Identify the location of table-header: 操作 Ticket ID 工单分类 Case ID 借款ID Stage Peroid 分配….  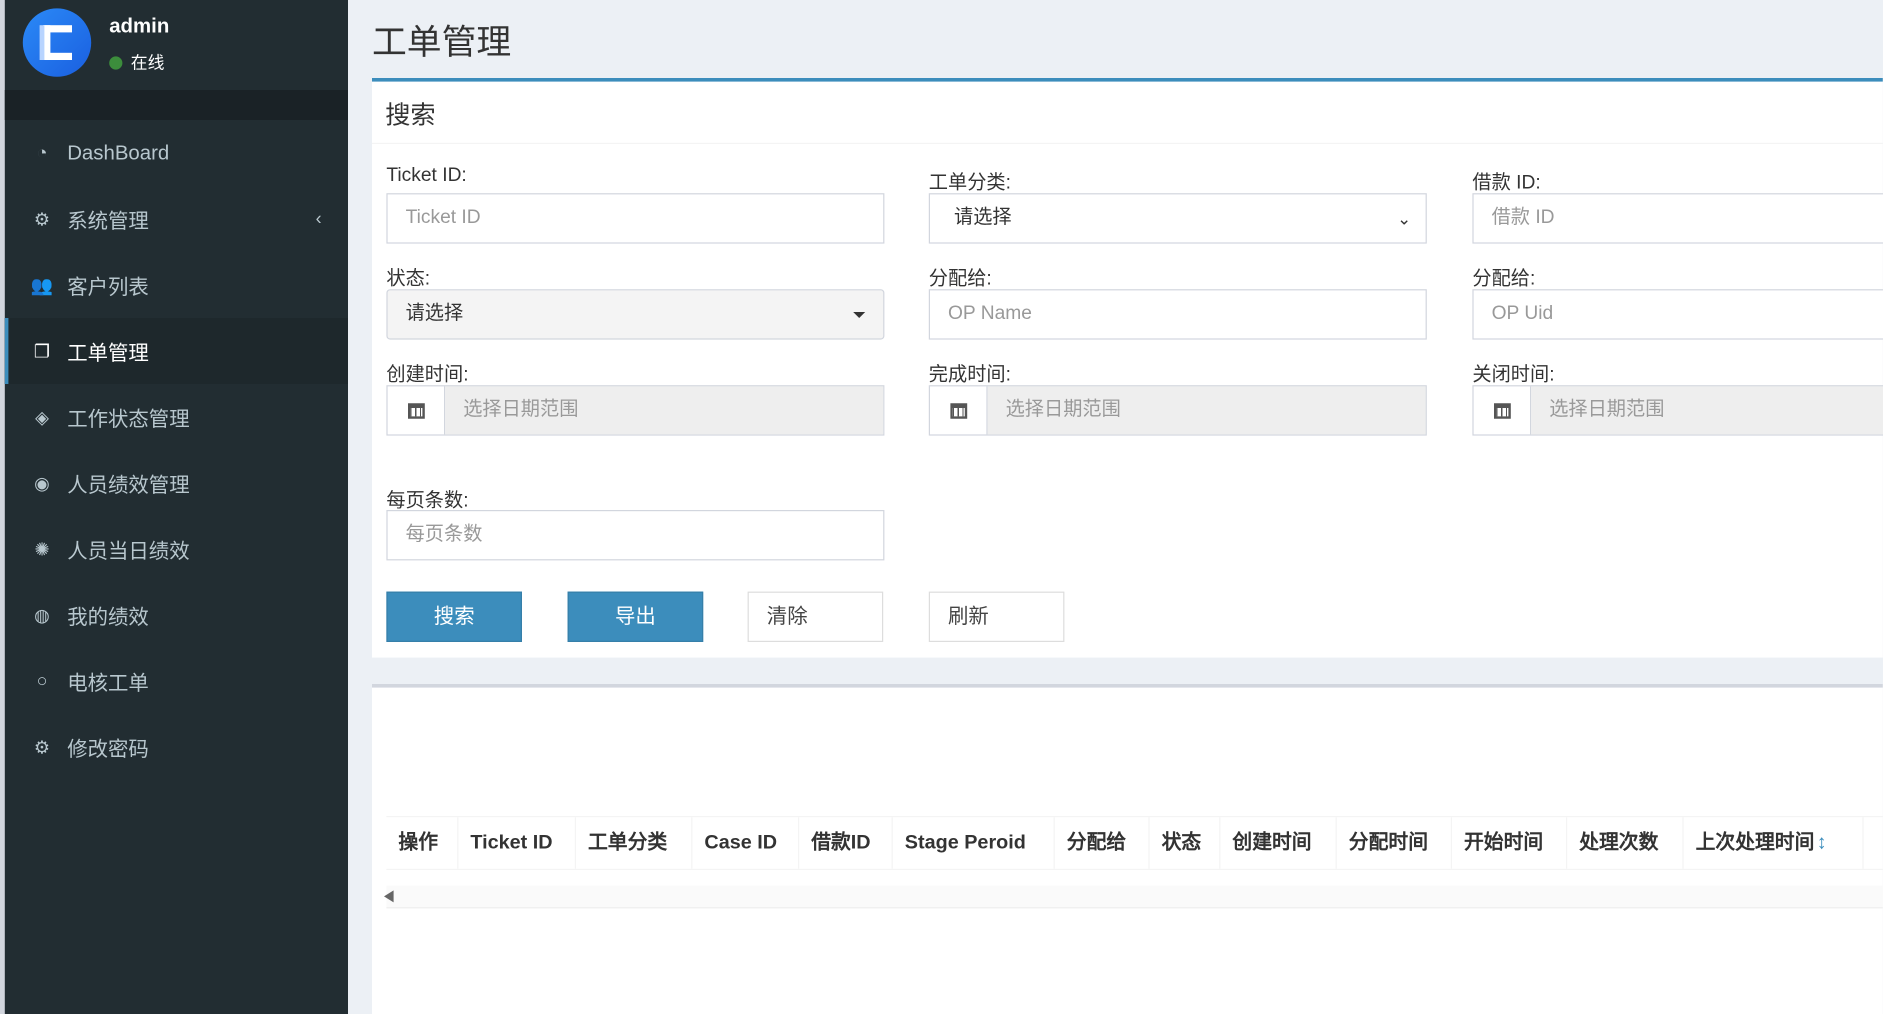
(1134, 843).